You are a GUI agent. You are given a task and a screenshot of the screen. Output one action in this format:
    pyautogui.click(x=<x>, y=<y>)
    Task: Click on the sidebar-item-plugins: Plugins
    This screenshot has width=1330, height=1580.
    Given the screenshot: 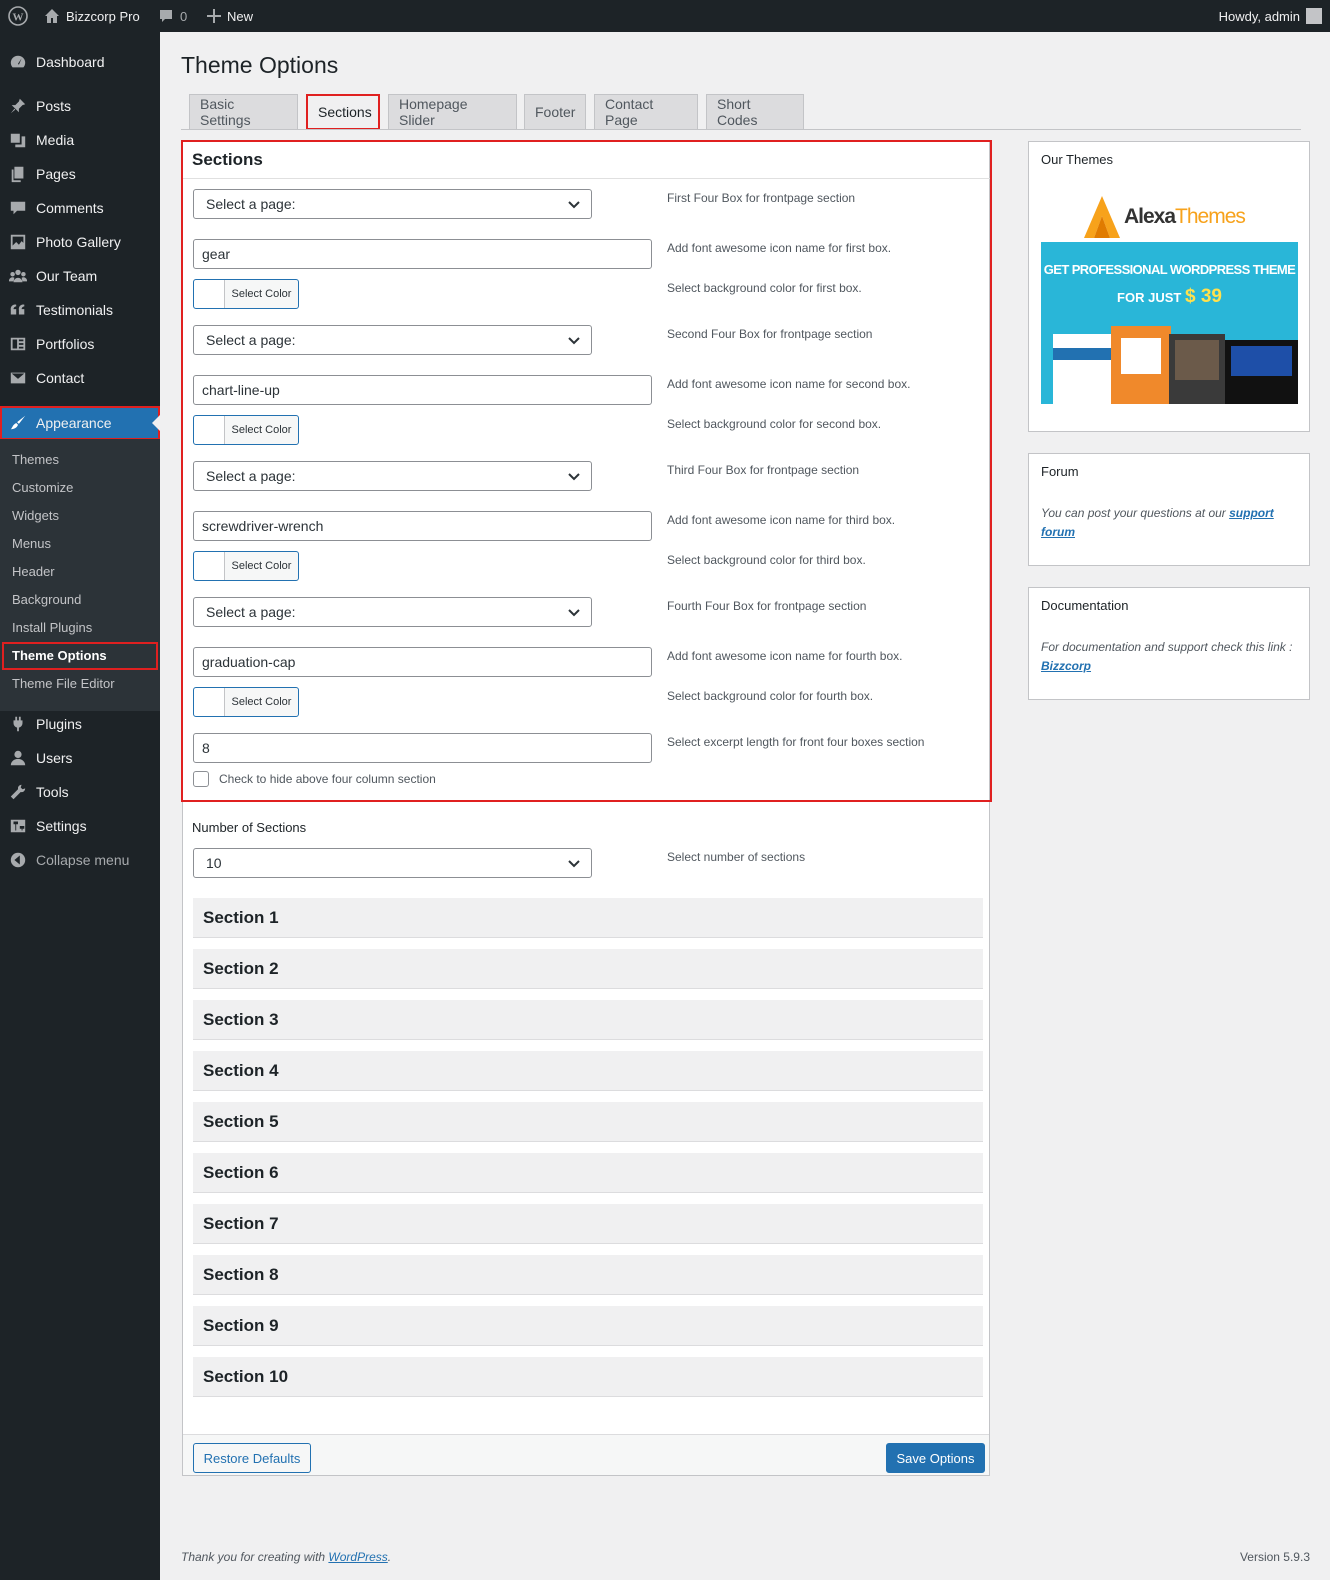 What is the action you would take?
    pyautogui.click(x=80, y=724)
    